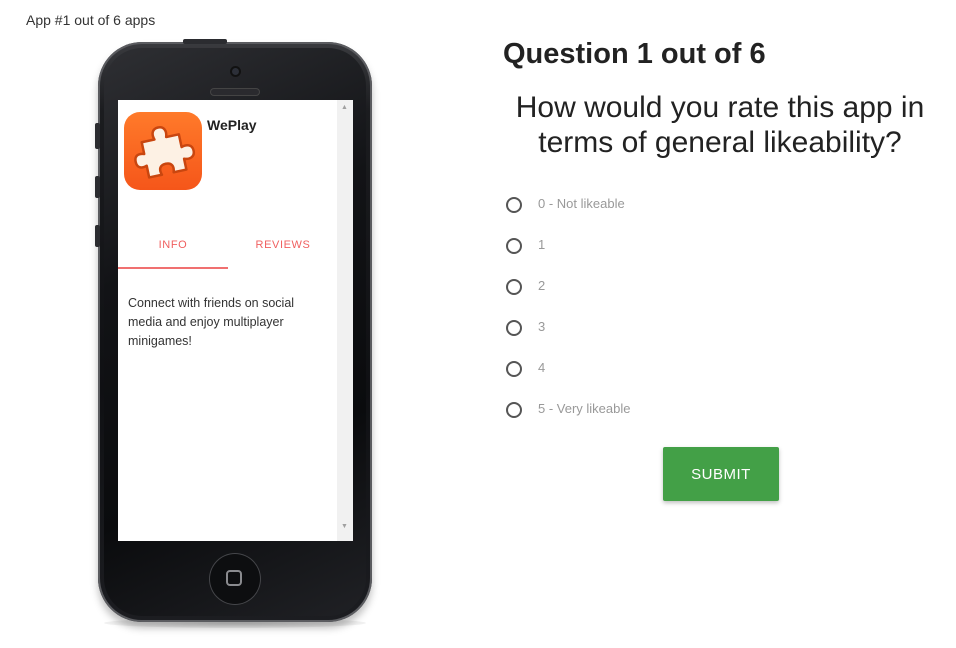  I want to click on rating-option-label: 2, so click(542, 285).